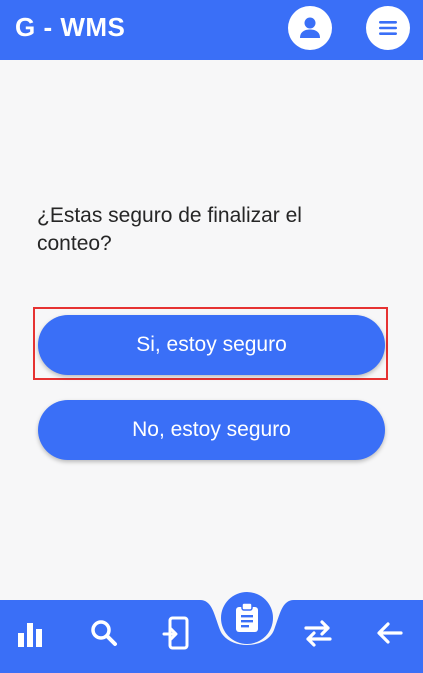  I want to click on account-icon, so click(310, 27).